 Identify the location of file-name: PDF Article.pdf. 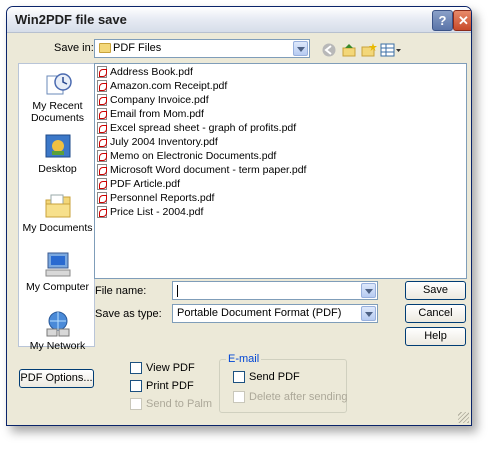
(145, 184).